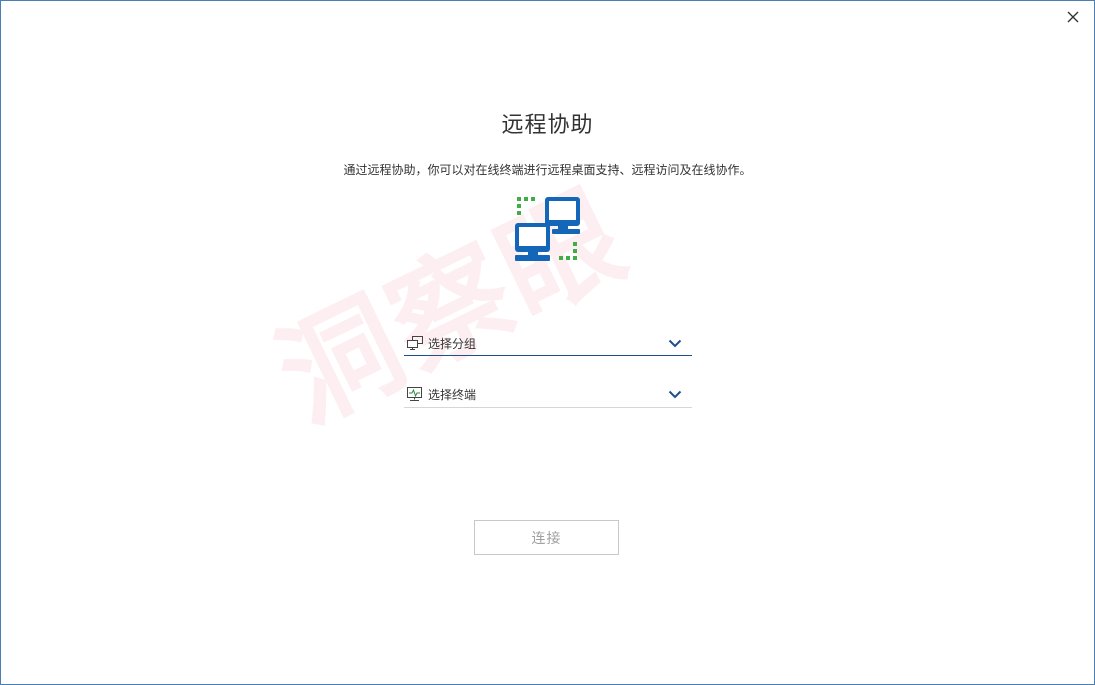  Describe the element at coordinates (548, 407) in the screenshot. I see `terminal-select-underline` at that location.